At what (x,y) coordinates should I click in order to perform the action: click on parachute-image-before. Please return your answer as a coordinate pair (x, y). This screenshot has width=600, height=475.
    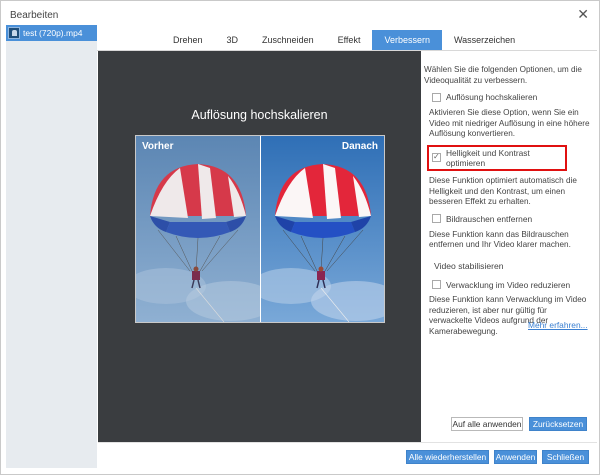
    Looking at the image, I should click on (198, 229).